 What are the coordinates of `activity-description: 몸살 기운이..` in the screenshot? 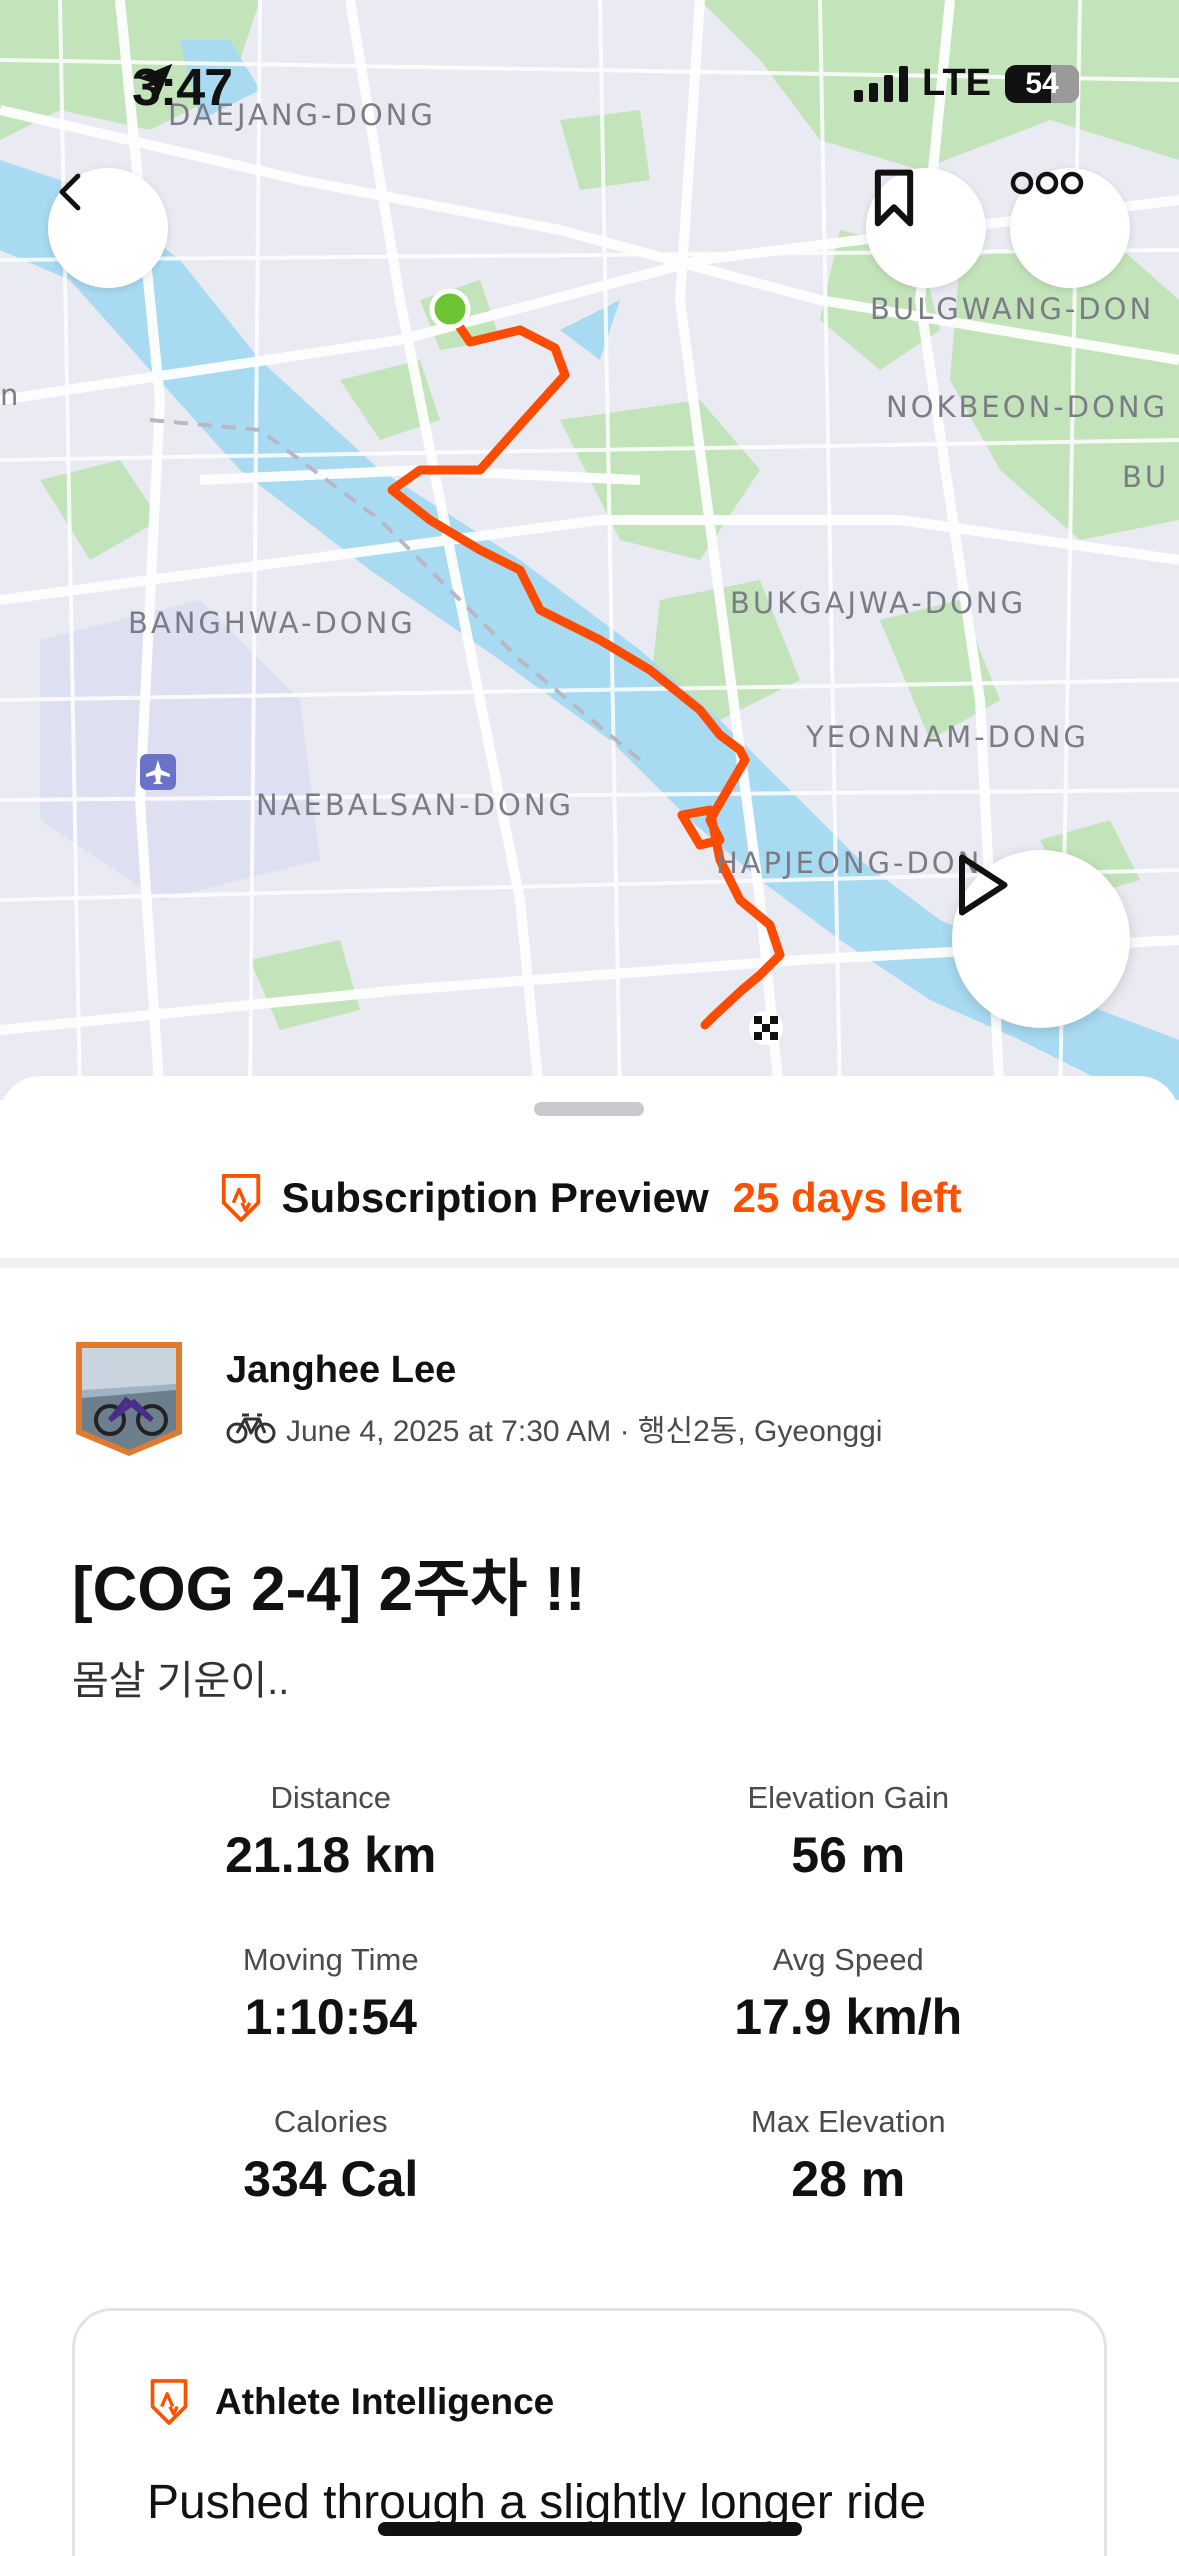 It's located at (181, 1681).